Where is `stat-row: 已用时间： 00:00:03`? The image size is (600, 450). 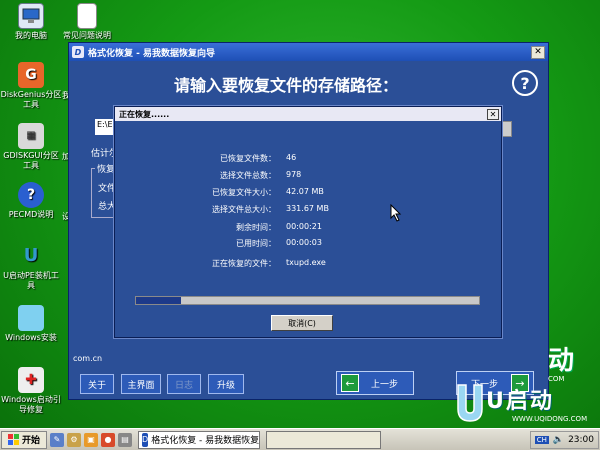 stat-row: 已用时间： 00:00:03 is located at coordinates (308, 245).